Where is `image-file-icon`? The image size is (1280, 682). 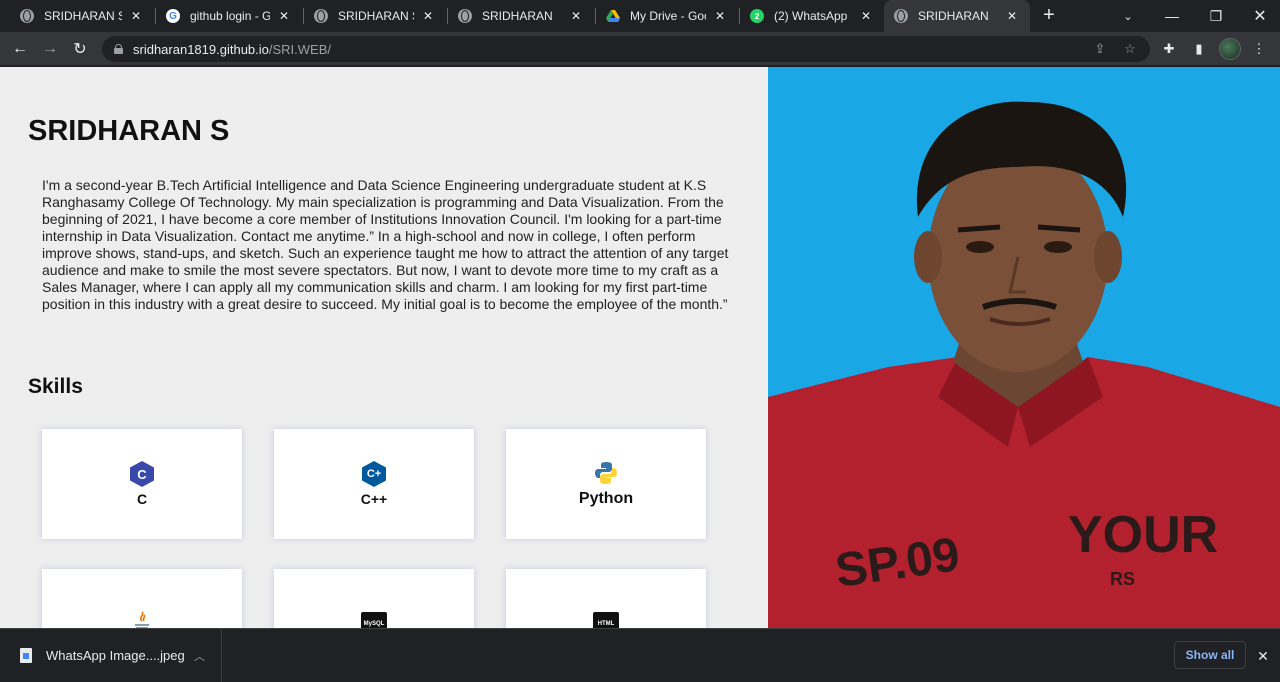 image-file-icon is located at coordinates (26, 655).